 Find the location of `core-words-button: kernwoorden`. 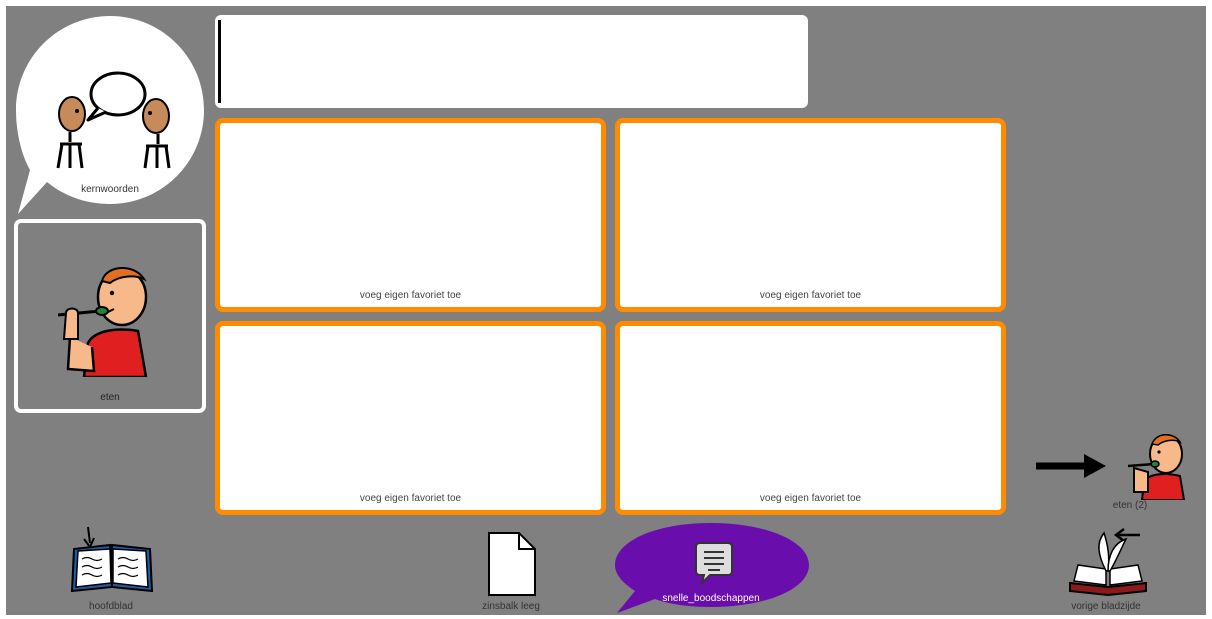

core-words-button: kernwoorden is located at coordinates (110, 116).